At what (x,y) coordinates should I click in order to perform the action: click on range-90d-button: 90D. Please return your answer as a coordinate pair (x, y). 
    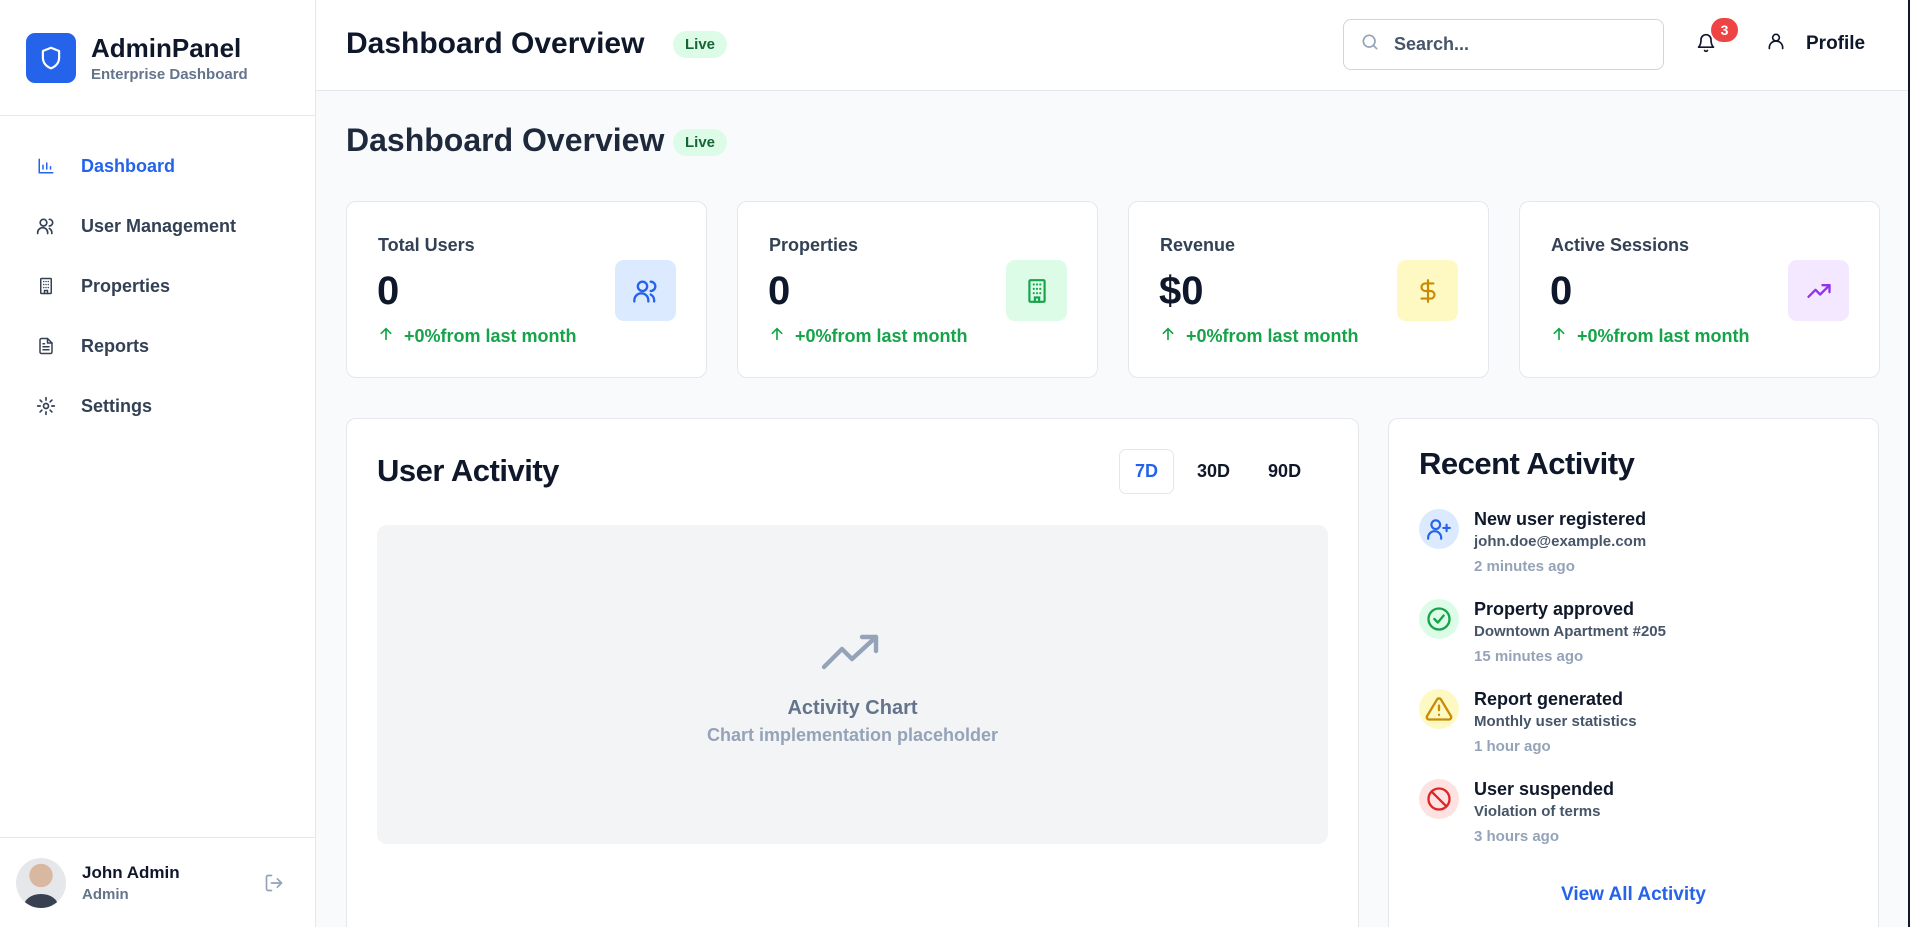
    Looking at the image, I should click on (1284, 471).